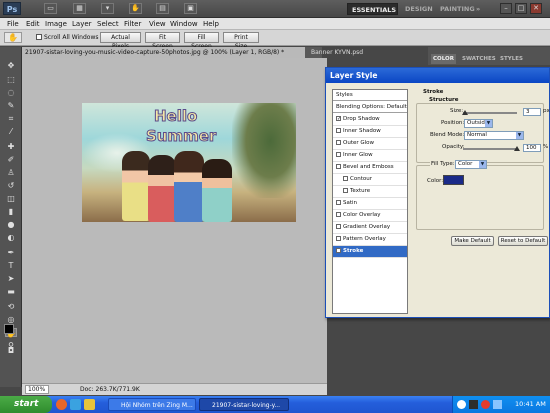 The width and height of the screenshot is (550, 413). What do you see at coordinates (110, 389) in the screenshot?
I see `document-size-info: Doc: 263.7K/771.9K` at bounding box center [110, 389].